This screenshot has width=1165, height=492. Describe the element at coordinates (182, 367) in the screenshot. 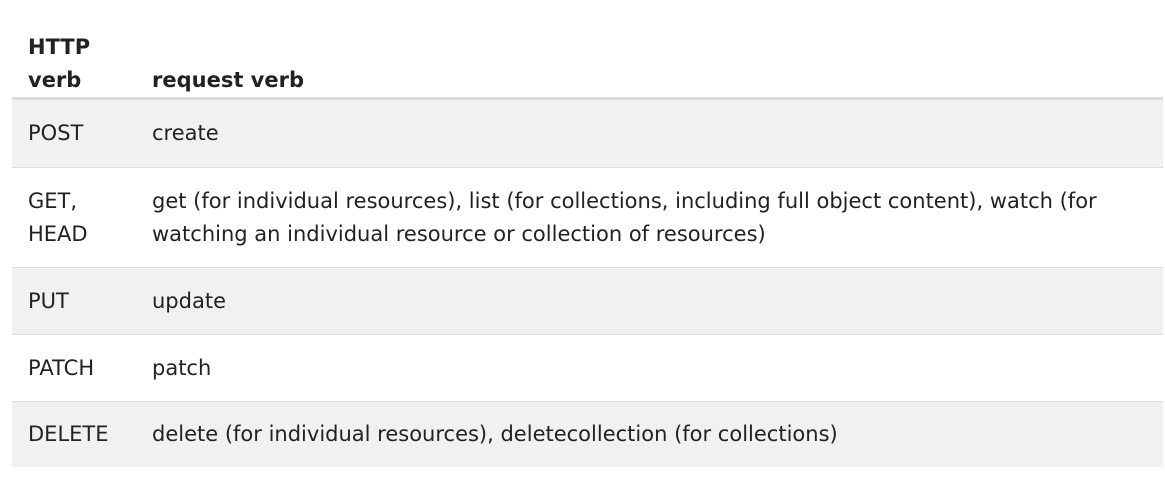

I see `request-verb-cell: patch` at that location.